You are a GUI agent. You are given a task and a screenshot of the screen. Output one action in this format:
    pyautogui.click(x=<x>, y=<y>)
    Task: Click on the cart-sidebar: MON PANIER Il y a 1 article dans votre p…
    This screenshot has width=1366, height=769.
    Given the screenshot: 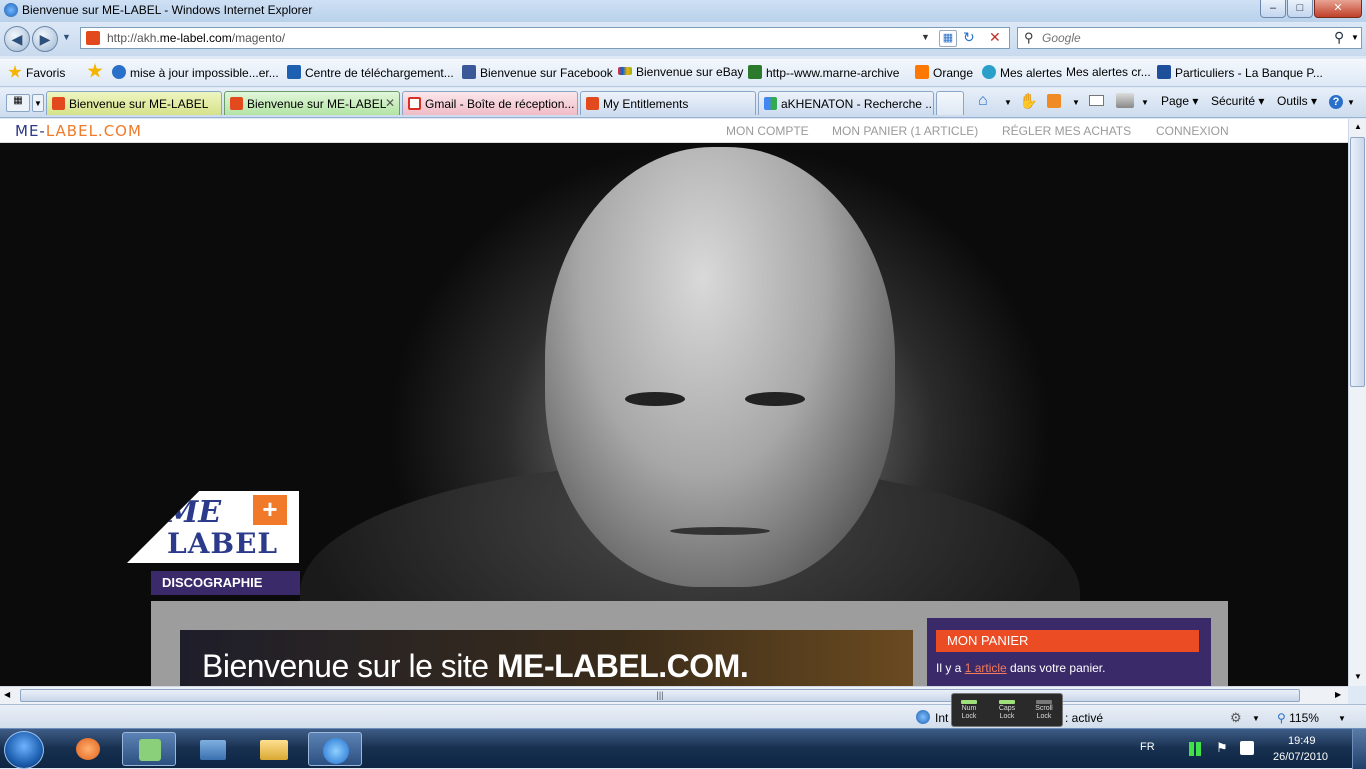 What is the action you would take?
    pyautogui.click(x=1069, y=652)
    